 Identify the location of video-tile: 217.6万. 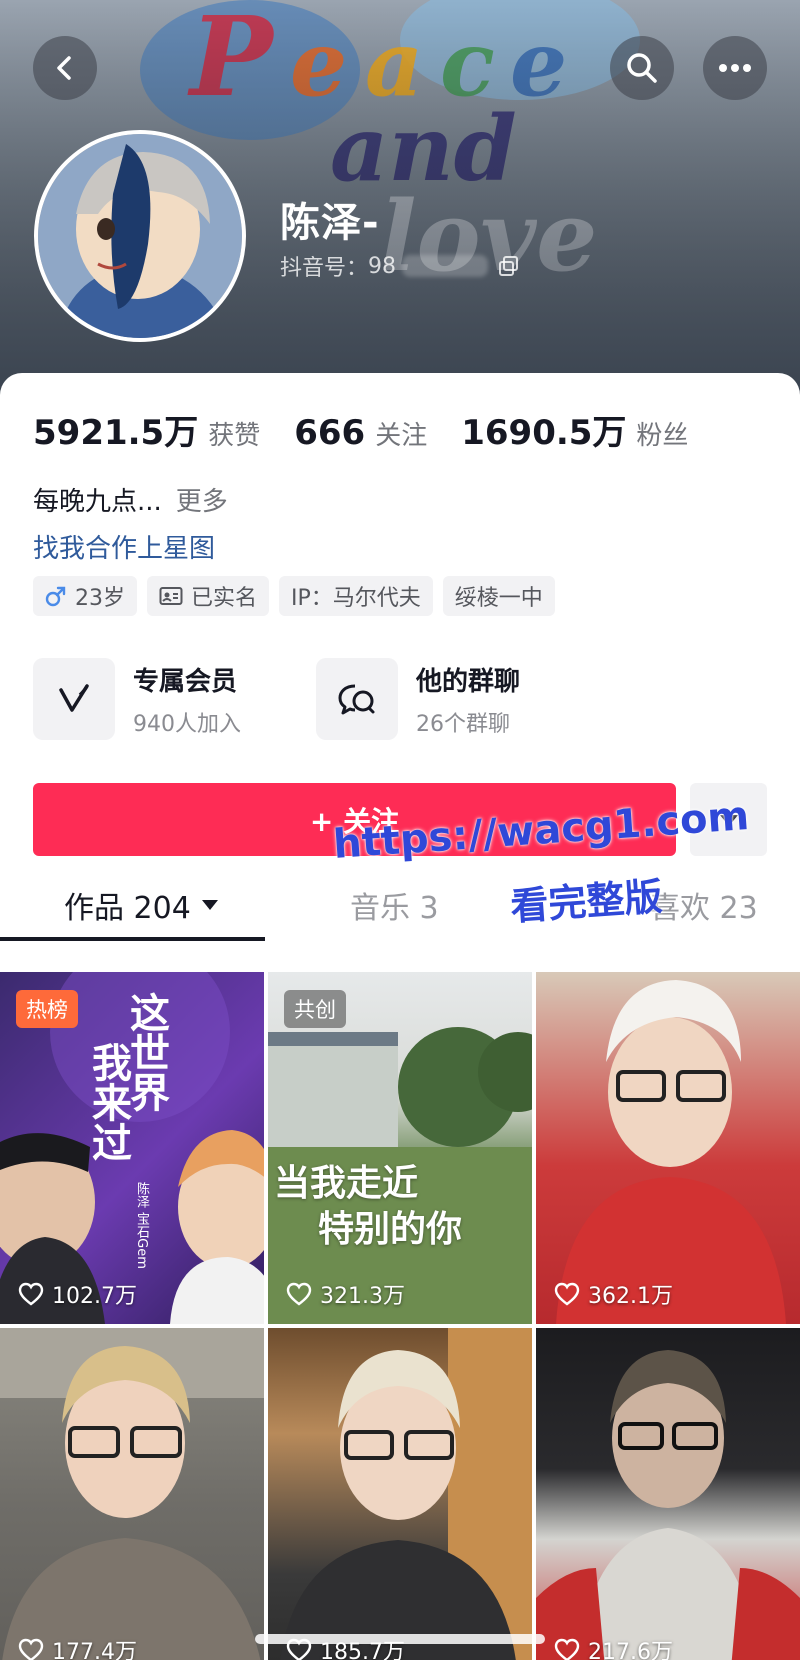
(668, 1494).